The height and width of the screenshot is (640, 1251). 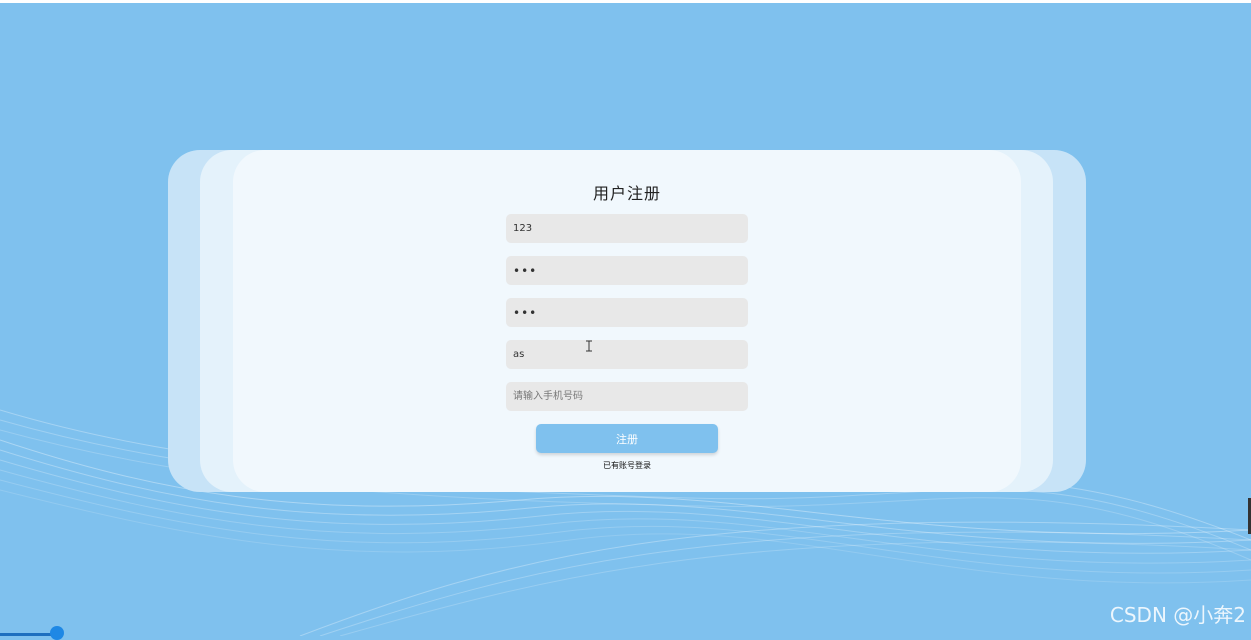 What do you see at coordinates (626, 193) in the screenshot?
I see `page-title: 用户注册` at bounding box center [626, 193].